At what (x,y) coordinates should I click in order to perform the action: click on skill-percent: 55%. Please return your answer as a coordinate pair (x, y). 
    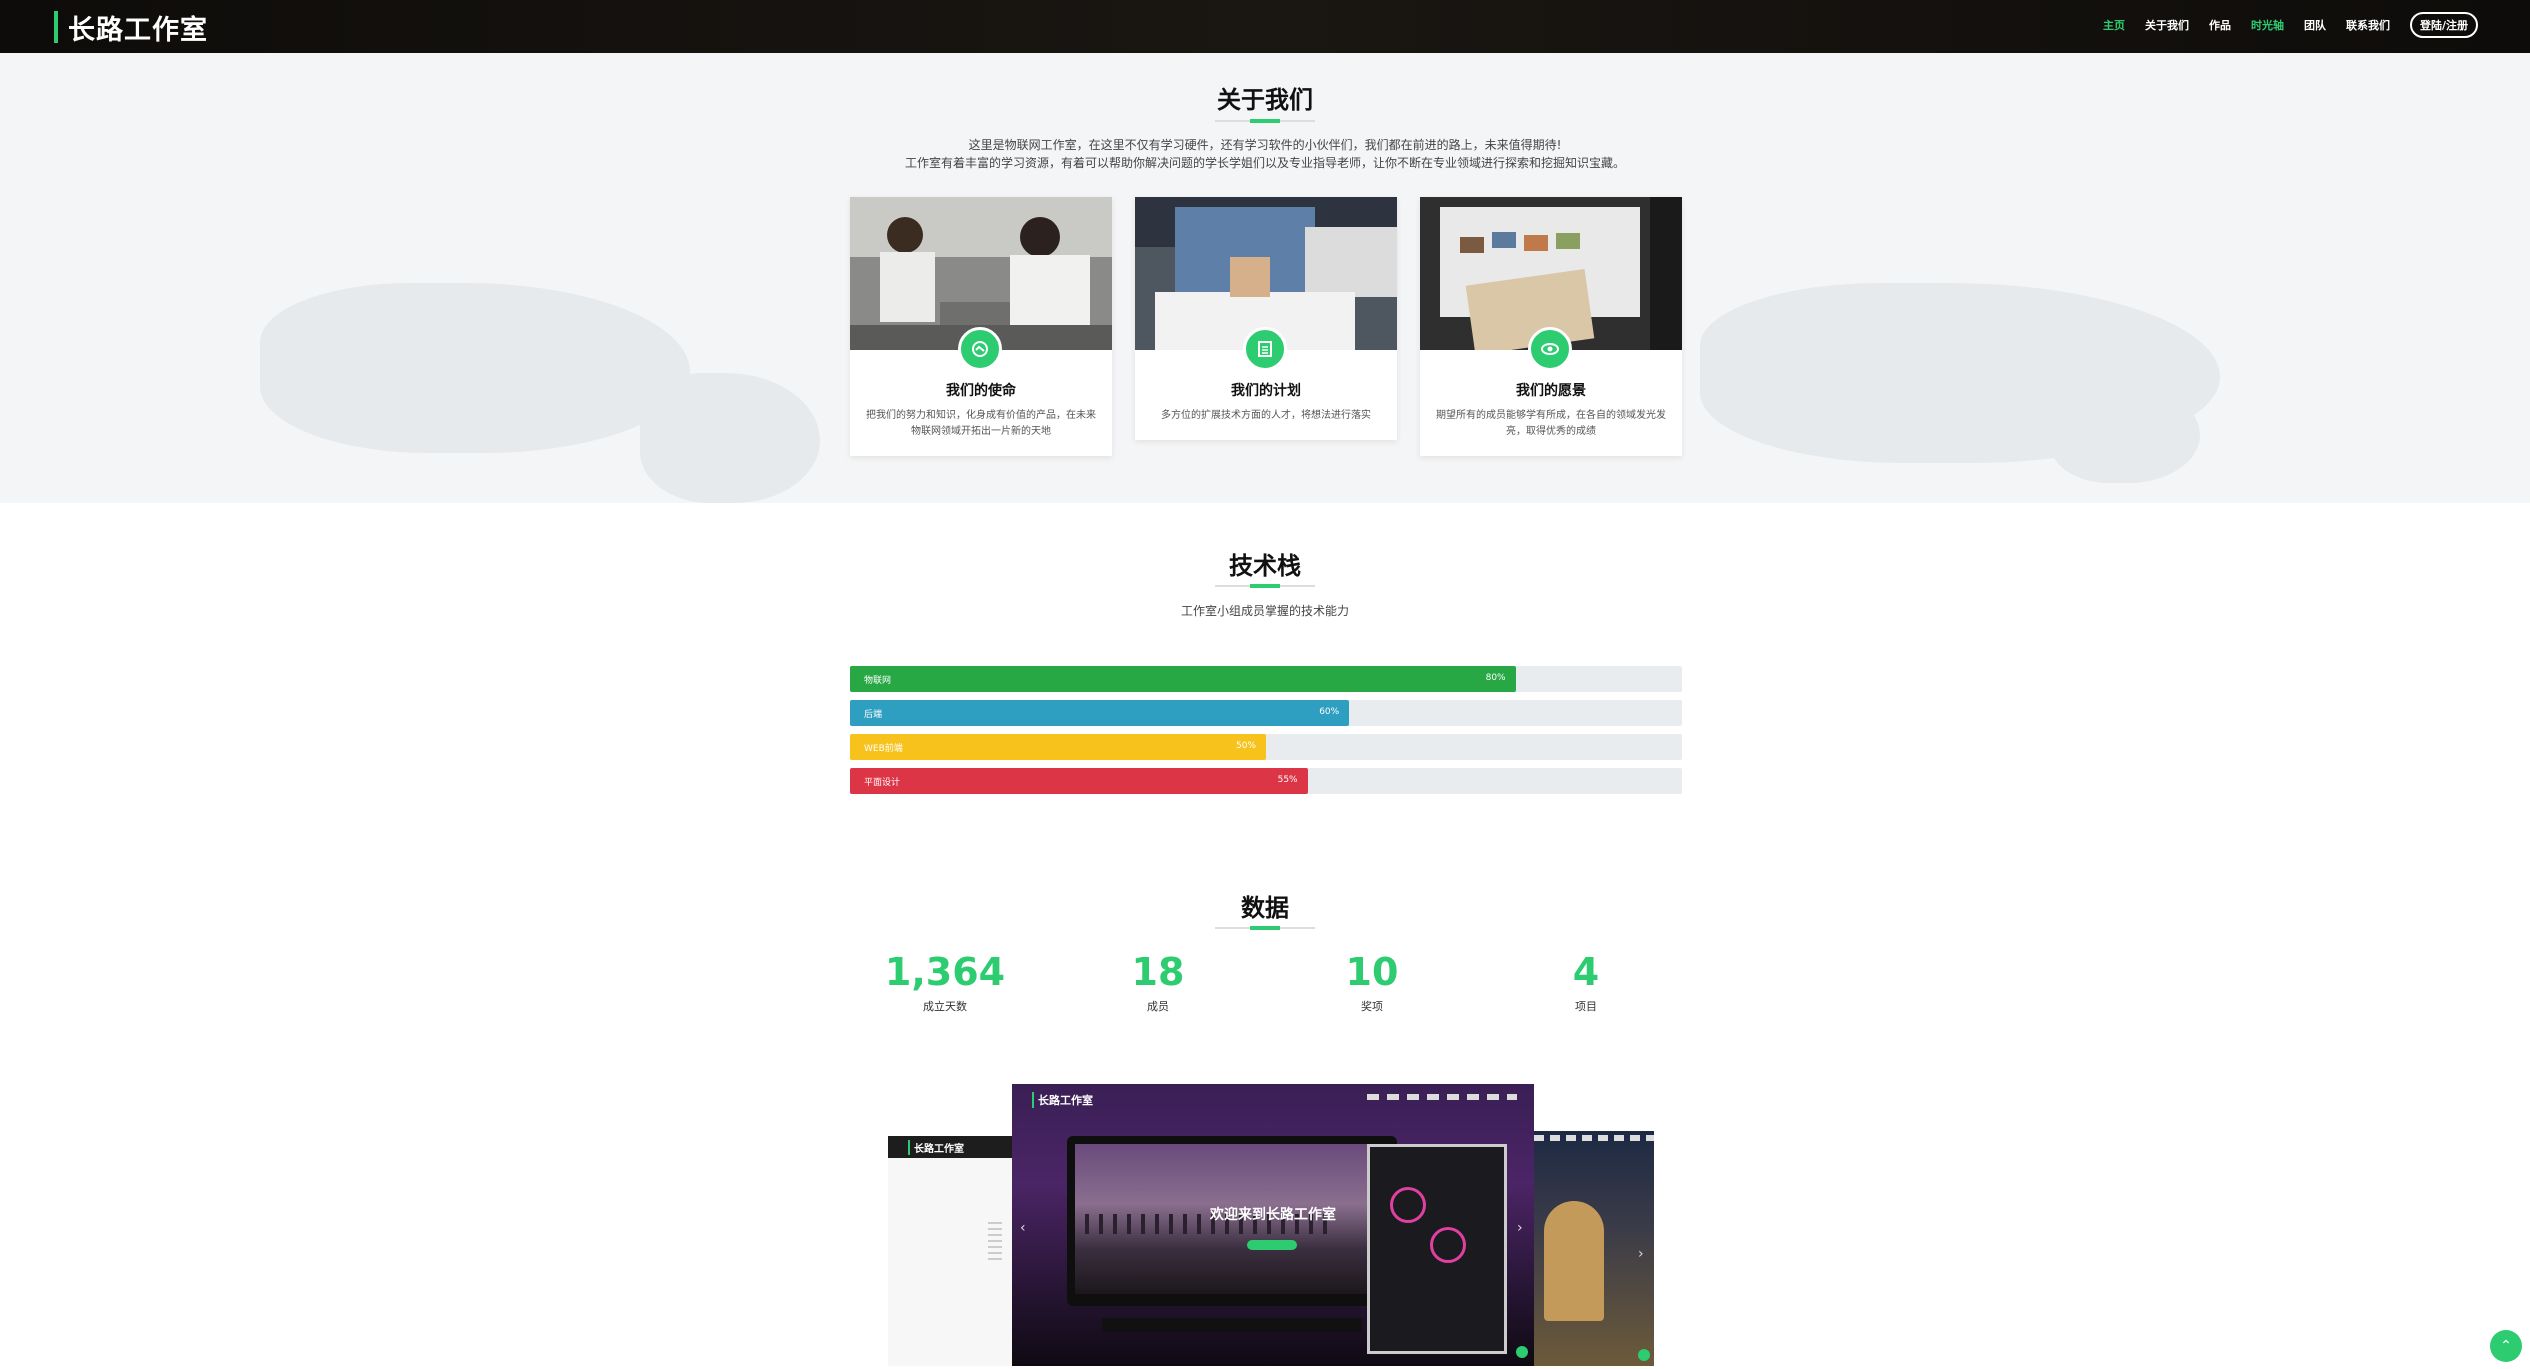
    Looking at the image, I should click on (1287, 780).